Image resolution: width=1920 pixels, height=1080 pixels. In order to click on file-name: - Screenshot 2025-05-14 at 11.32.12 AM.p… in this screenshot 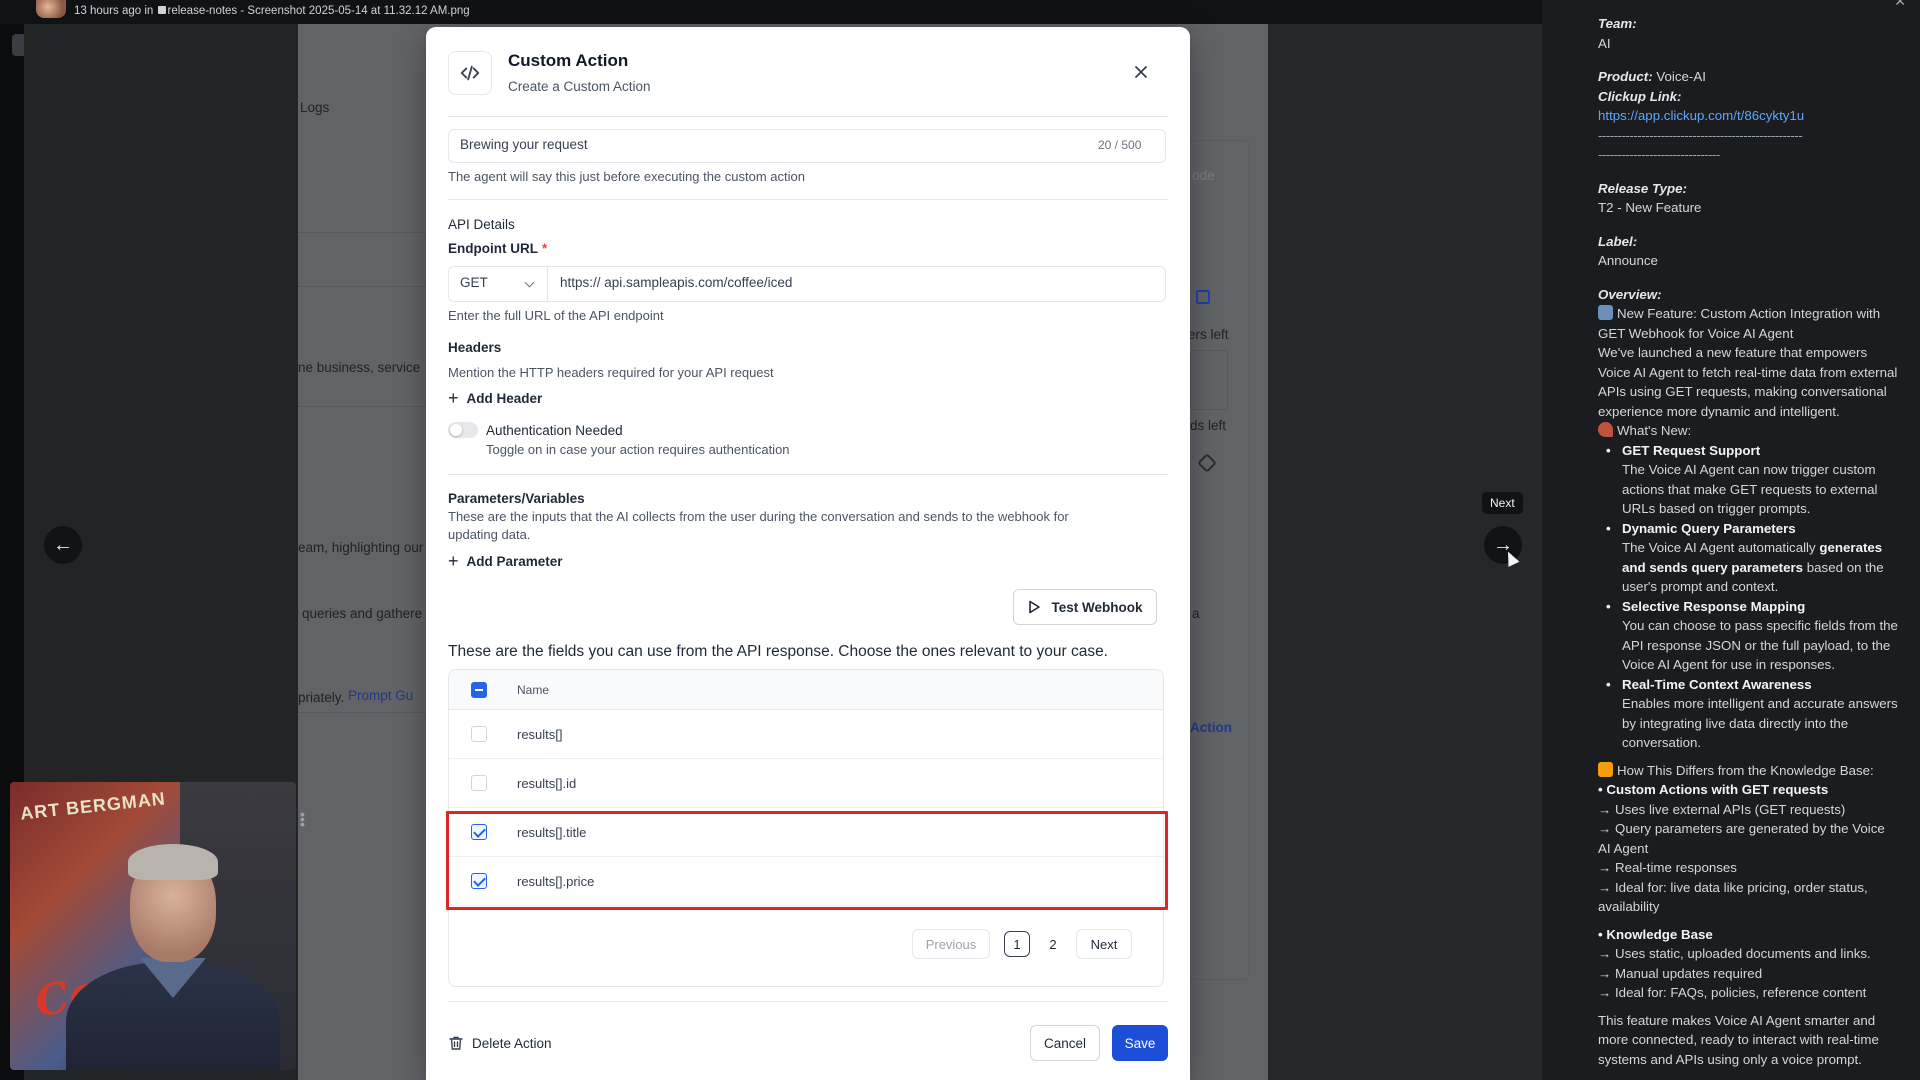, I will do `click(355, 11)`.